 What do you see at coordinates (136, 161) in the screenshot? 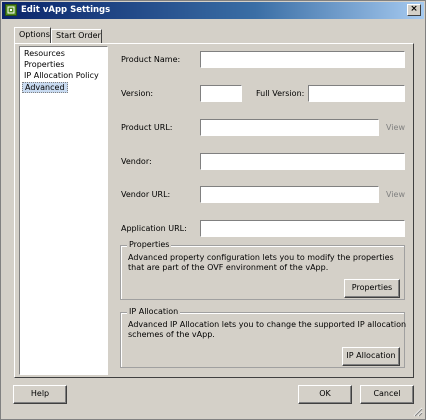
I see `vendor-label: Vendor:` at bounding box center [136, 161].